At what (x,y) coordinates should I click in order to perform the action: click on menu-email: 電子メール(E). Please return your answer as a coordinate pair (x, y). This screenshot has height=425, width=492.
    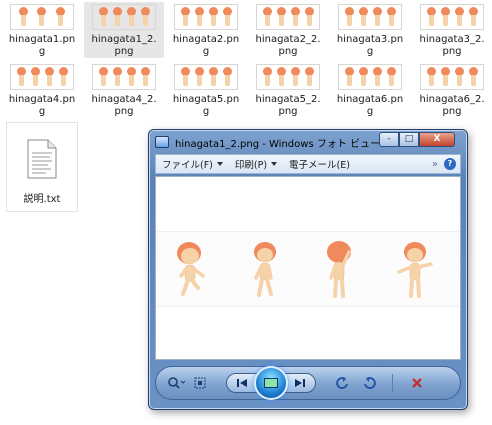
    Looking at the image, I should click on (319, 164).